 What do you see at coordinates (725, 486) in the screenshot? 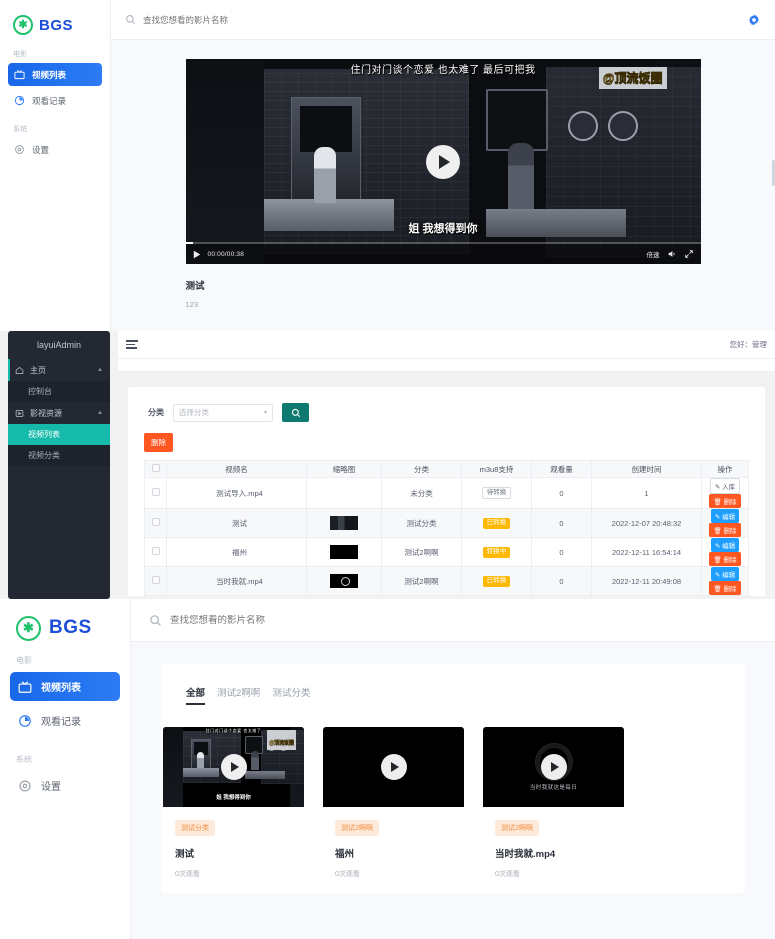
I see `store-button: ✎ 入库` at bounding box center [725, 486].